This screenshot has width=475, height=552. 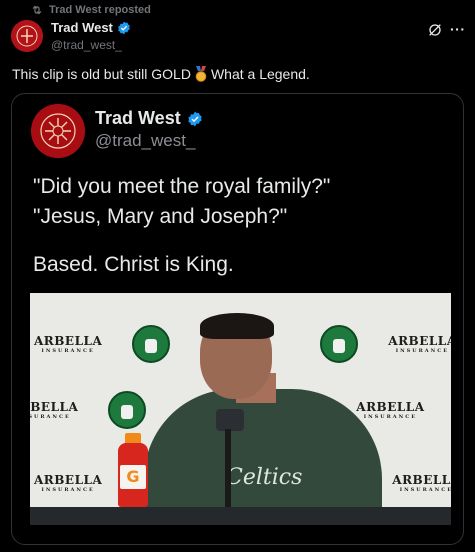 I want to click on microphone-stand, so click(x=228, y=469).